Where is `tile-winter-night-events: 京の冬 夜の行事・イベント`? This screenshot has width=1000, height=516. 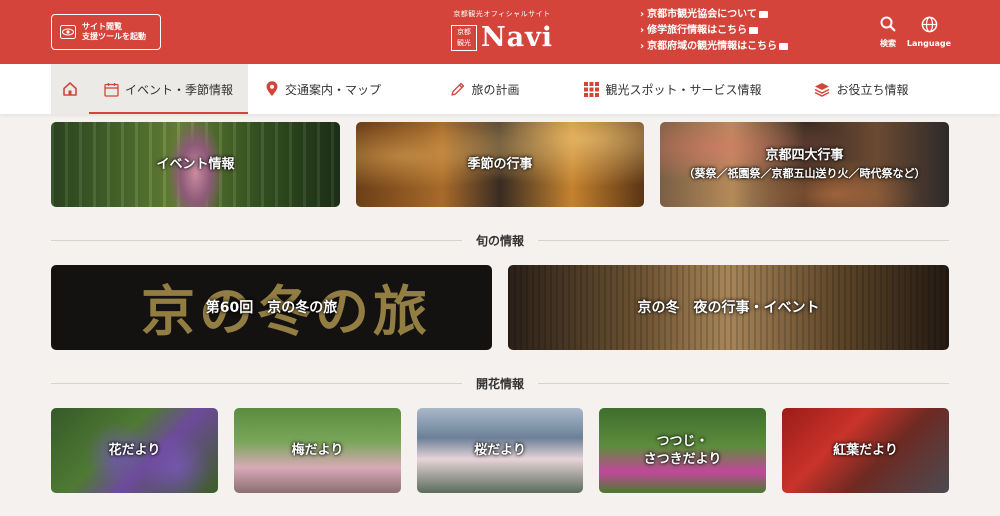 tile-winter-night-events: 京の冬 夜の行事・イベント is located at coordinates (728, 307).